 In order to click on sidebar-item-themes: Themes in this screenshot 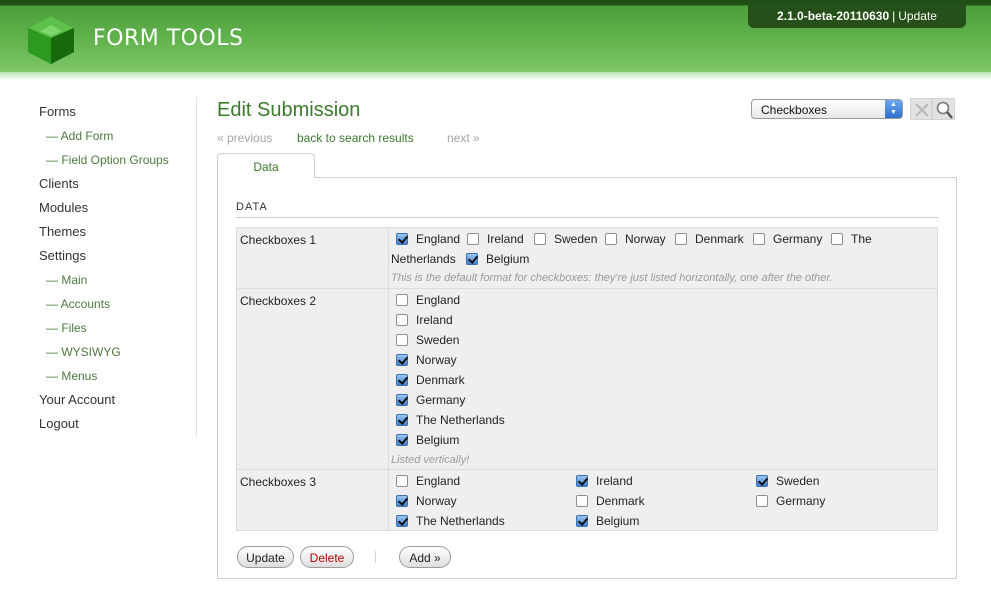, I will do `click(62, 231)`.